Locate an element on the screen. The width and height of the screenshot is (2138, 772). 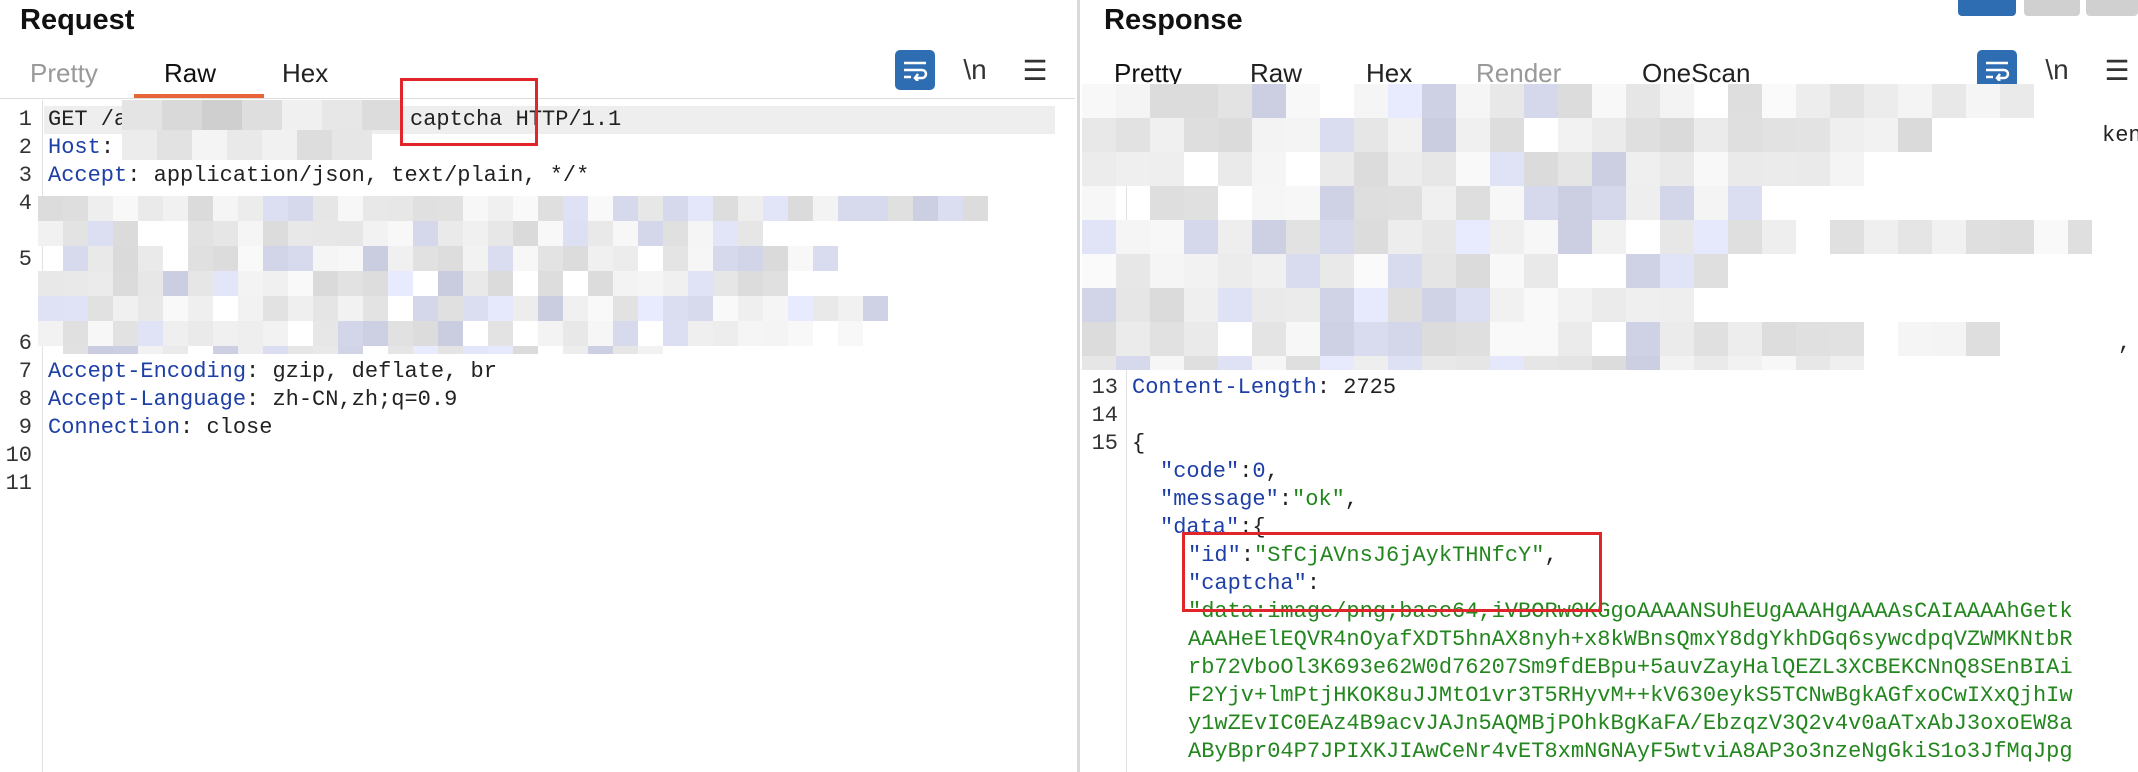
json-message: "message":"ok", is located at coordinates (1259, 499).